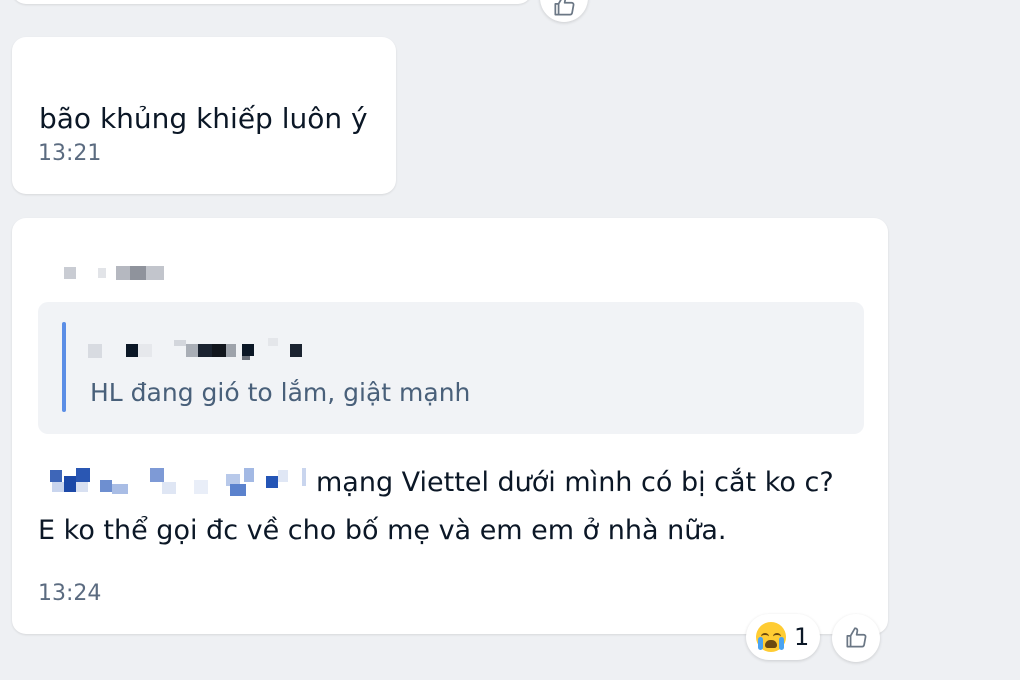 This screenshot has width=1020, height=680. What do you see at coordinates (280, 392) in the screenshot?
I see `quoted-message-text: HL đang gió to lắm, giật mạnh` at bounding box center [280, 392].